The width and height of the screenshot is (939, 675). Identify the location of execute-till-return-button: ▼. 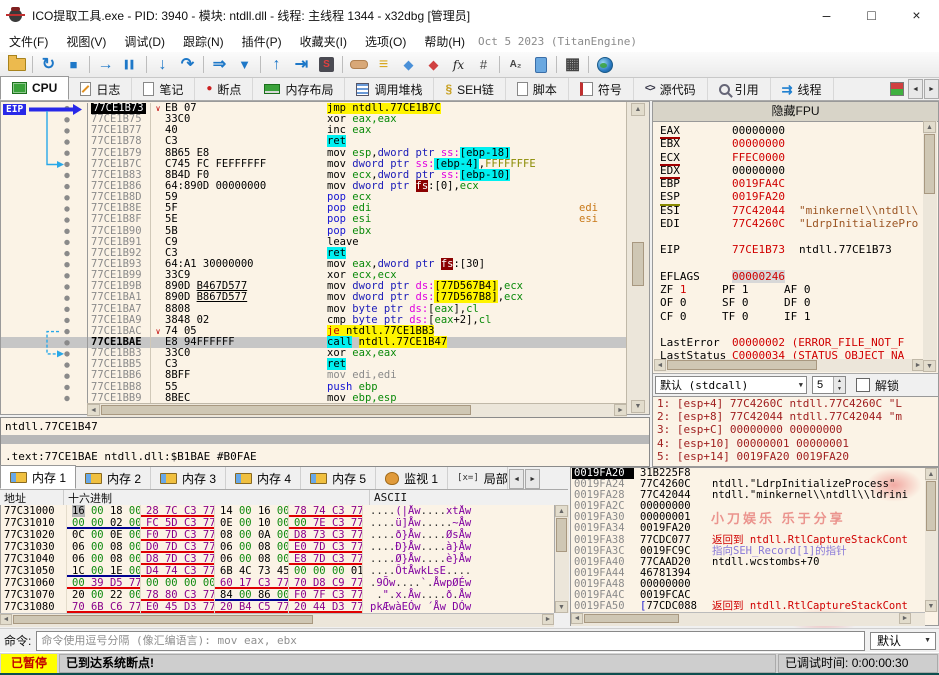
(244, 65).